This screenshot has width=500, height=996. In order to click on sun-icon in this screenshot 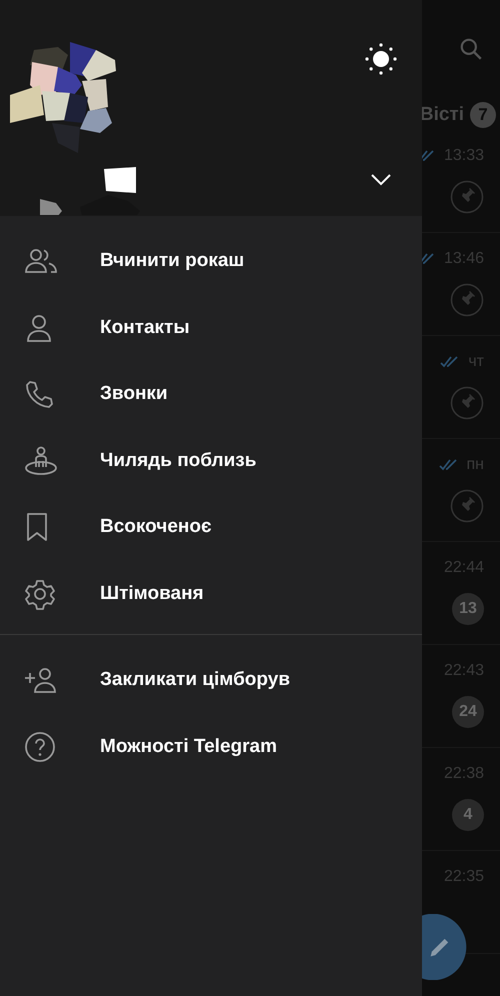, I will do `click(381, 59)`.